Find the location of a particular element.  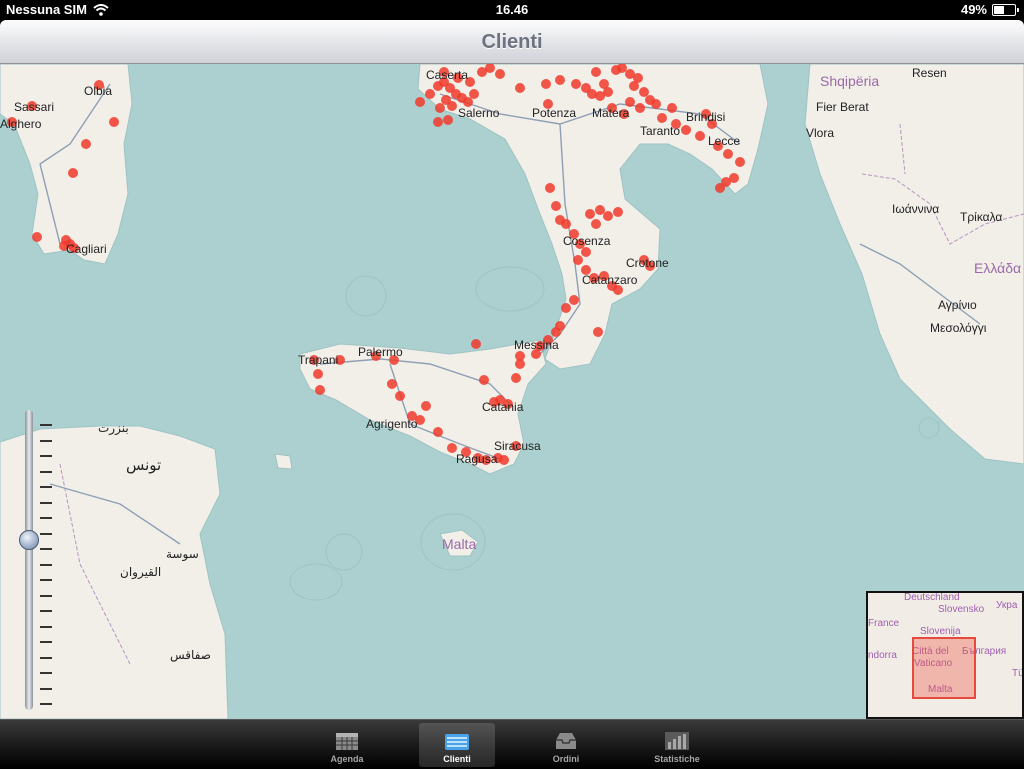

map-label-sousse: سوسة is located at coordinates (182, 554).